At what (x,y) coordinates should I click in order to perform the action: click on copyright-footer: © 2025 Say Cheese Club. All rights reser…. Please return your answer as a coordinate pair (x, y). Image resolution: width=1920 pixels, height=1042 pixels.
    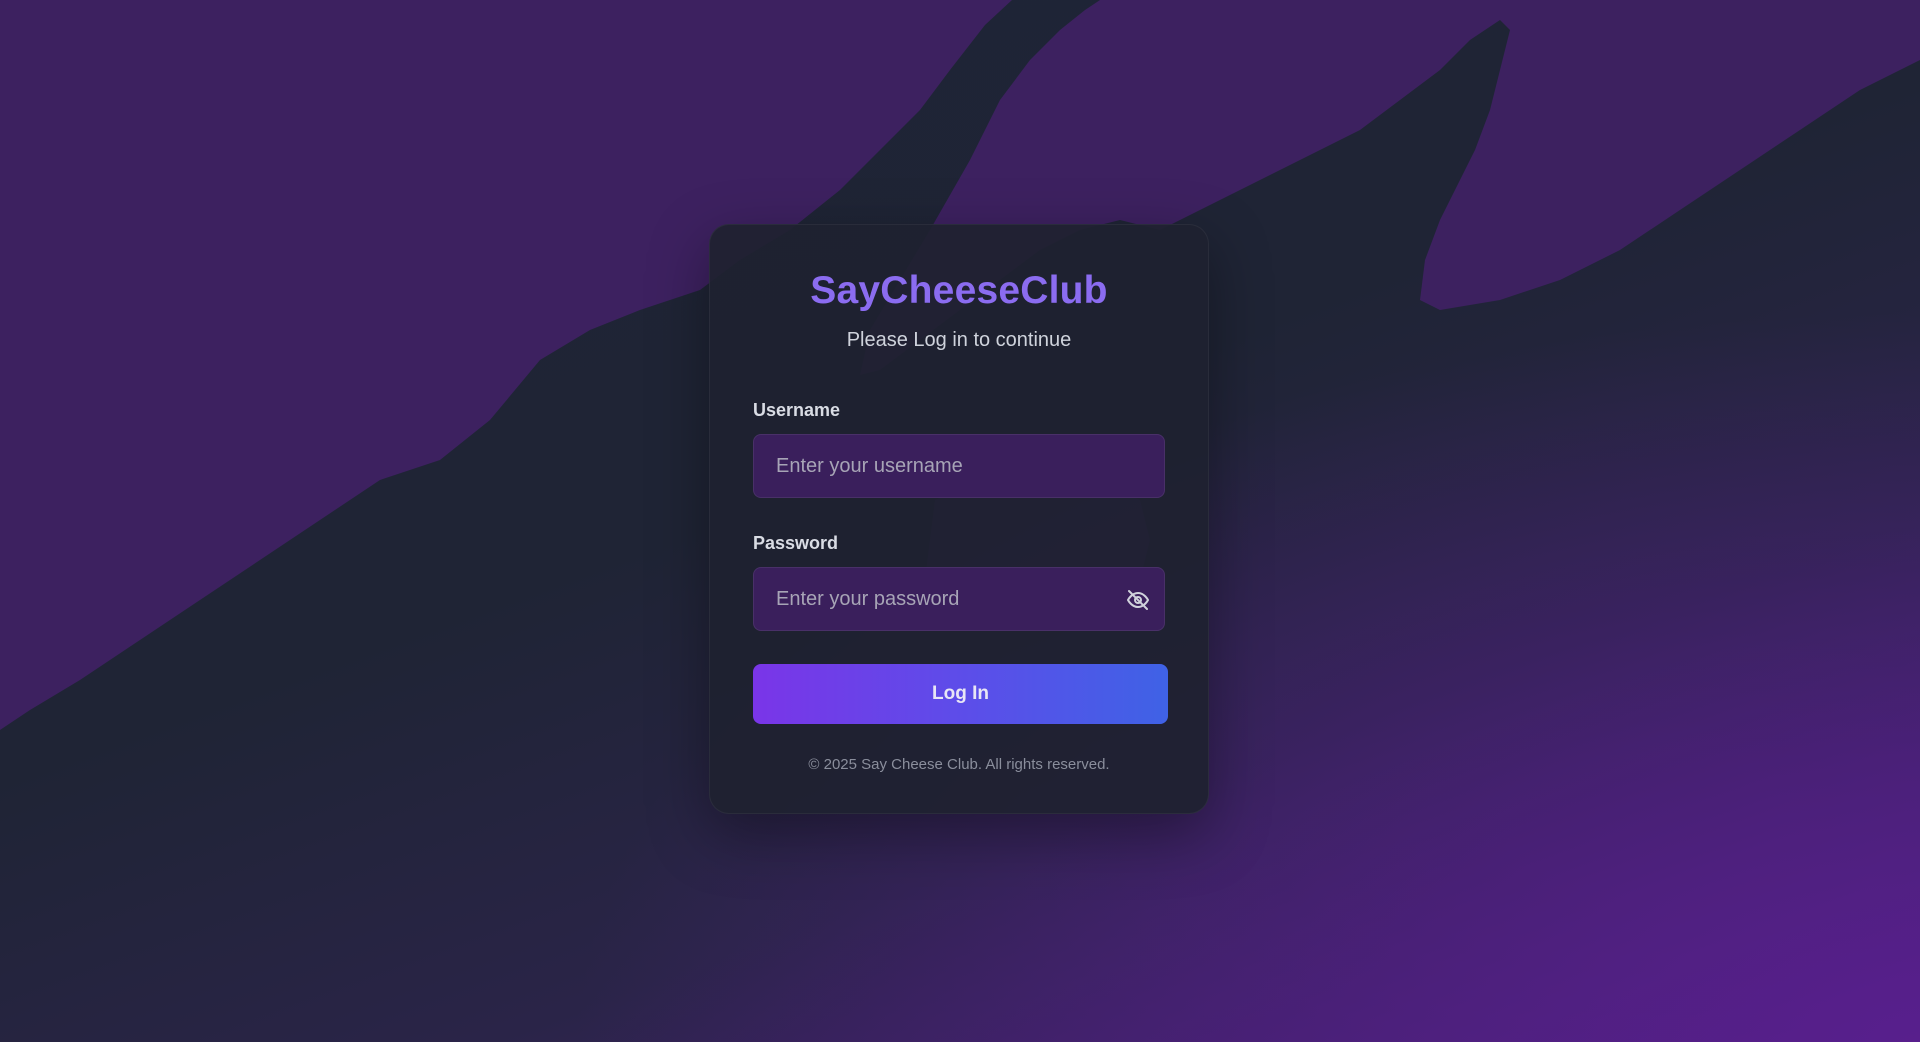
    Looking at the image, I should click on (959, 764).